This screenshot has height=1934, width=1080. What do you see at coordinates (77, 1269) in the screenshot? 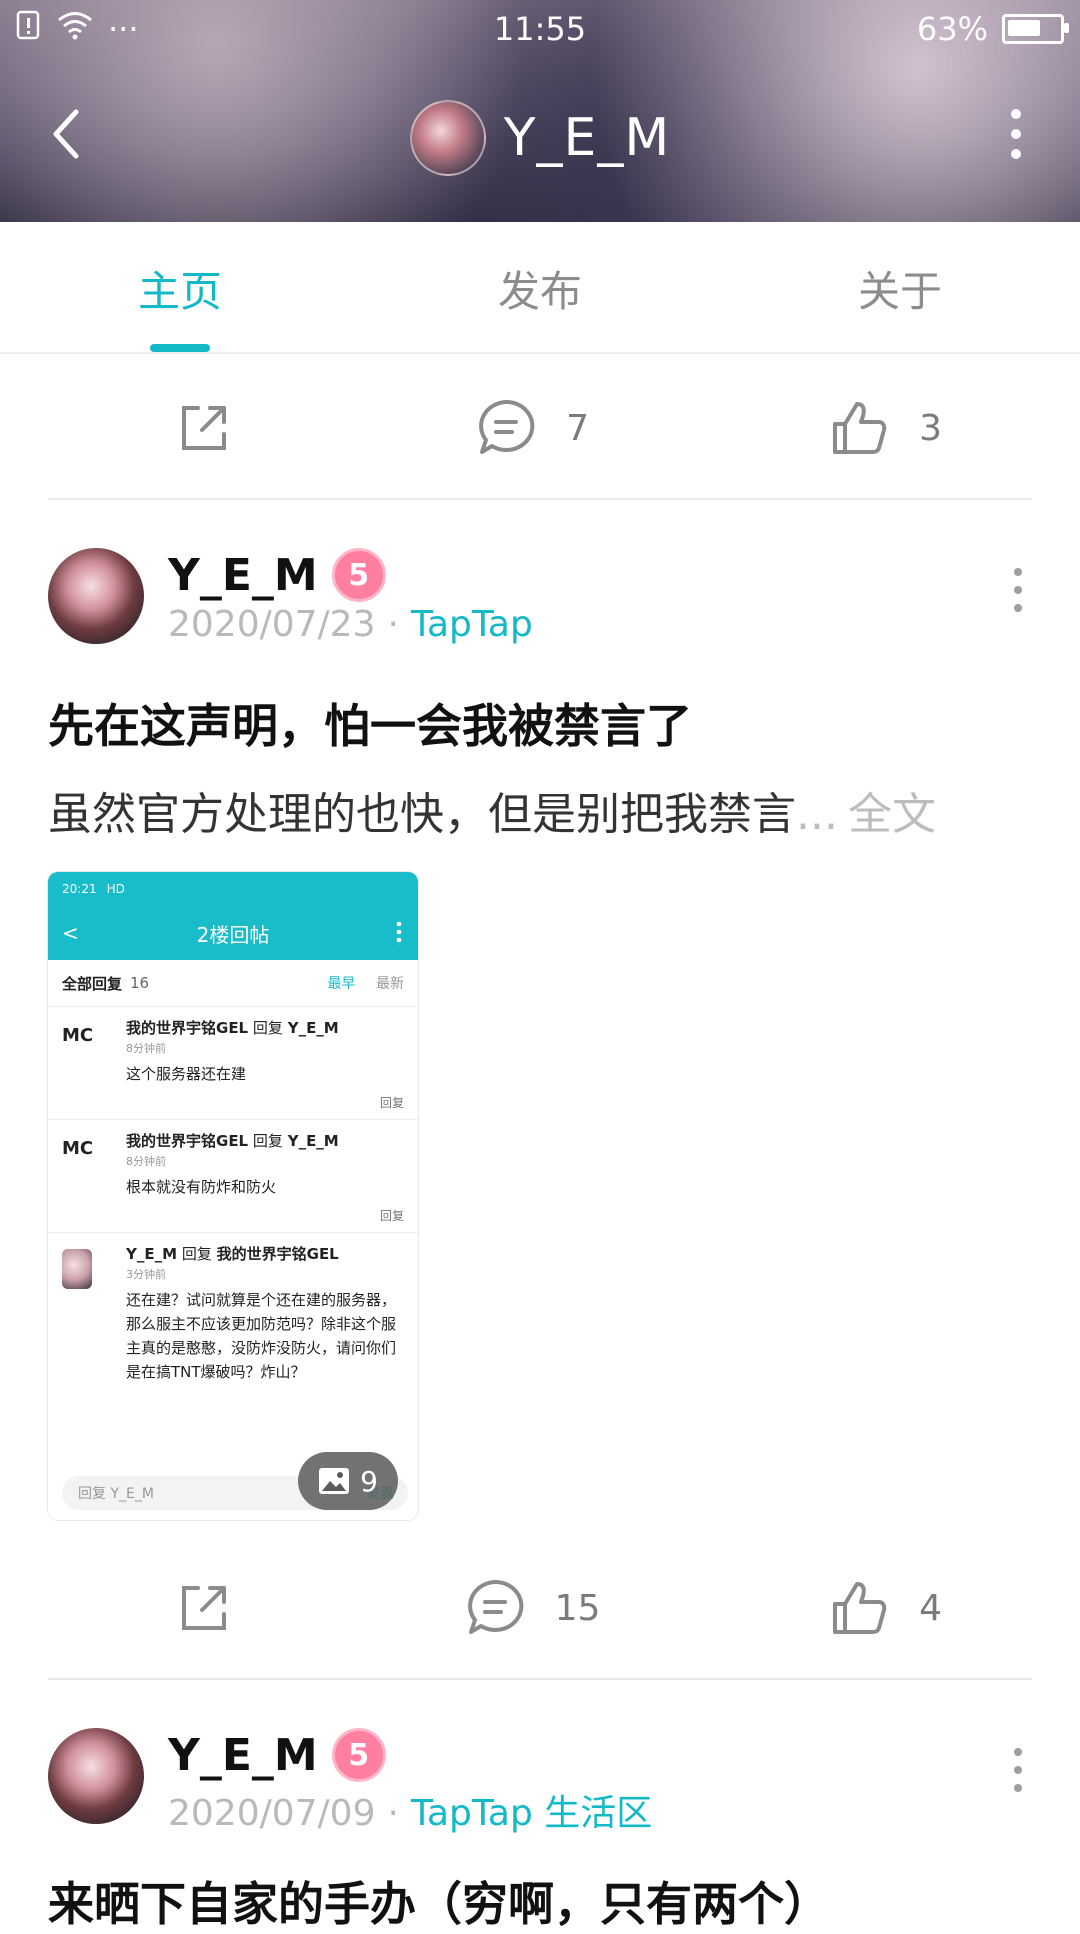
I see `image-reply-avatar` at bounding box center [77, 1269].